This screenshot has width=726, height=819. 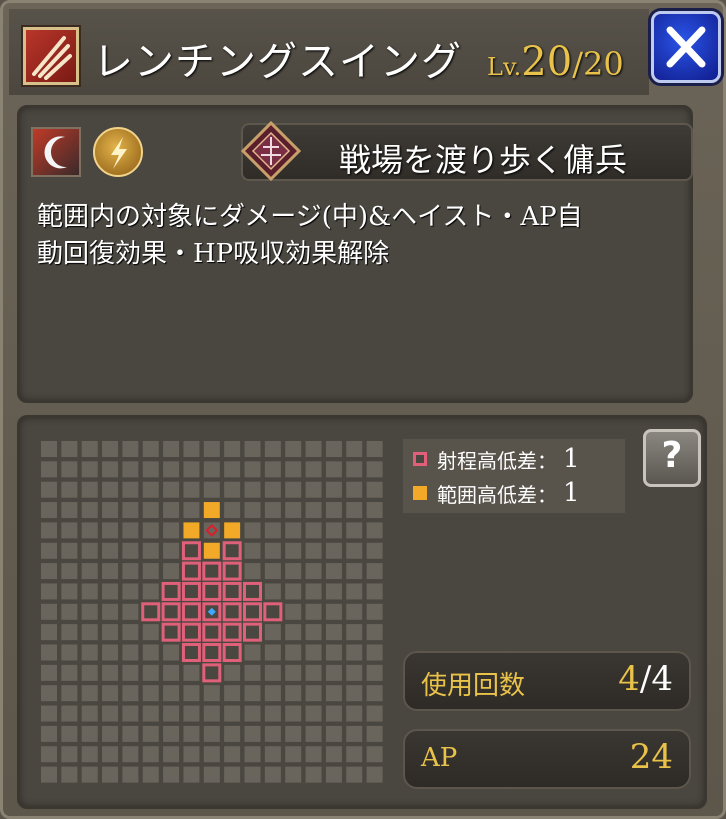 What do you see at coordinates (514, 476) in the screenshot?
I see `height-legend: 射程高低差： 1 範囲高低差： 1` at bounding box center [514, 476].